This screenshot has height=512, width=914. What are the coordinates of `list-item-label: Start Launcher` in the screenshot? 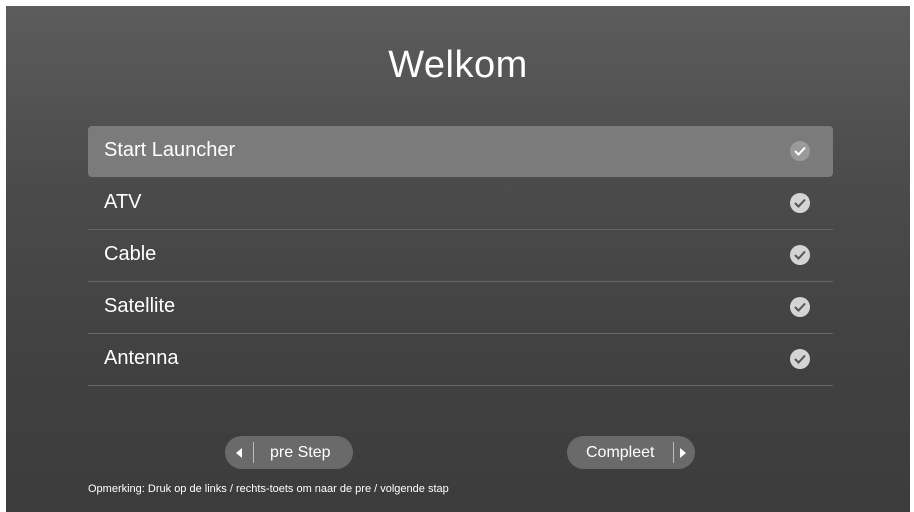 It's located at (170, 150).